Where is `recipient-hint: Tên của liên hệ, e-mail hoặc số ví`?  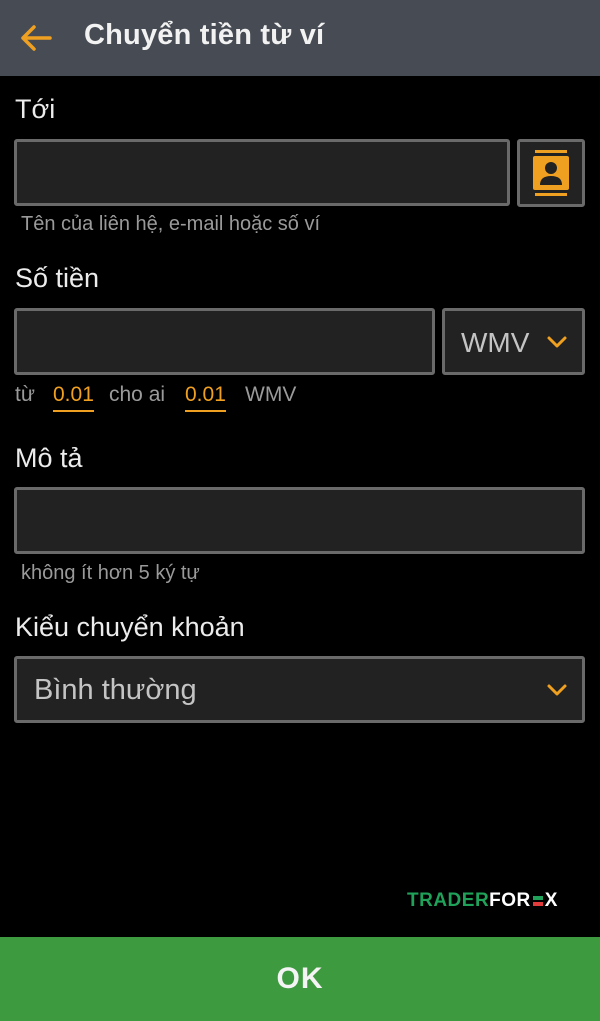
recipient-hint: Tên của liên hệ, e-mail hoặc số ví is located at coordinates (171, 224).